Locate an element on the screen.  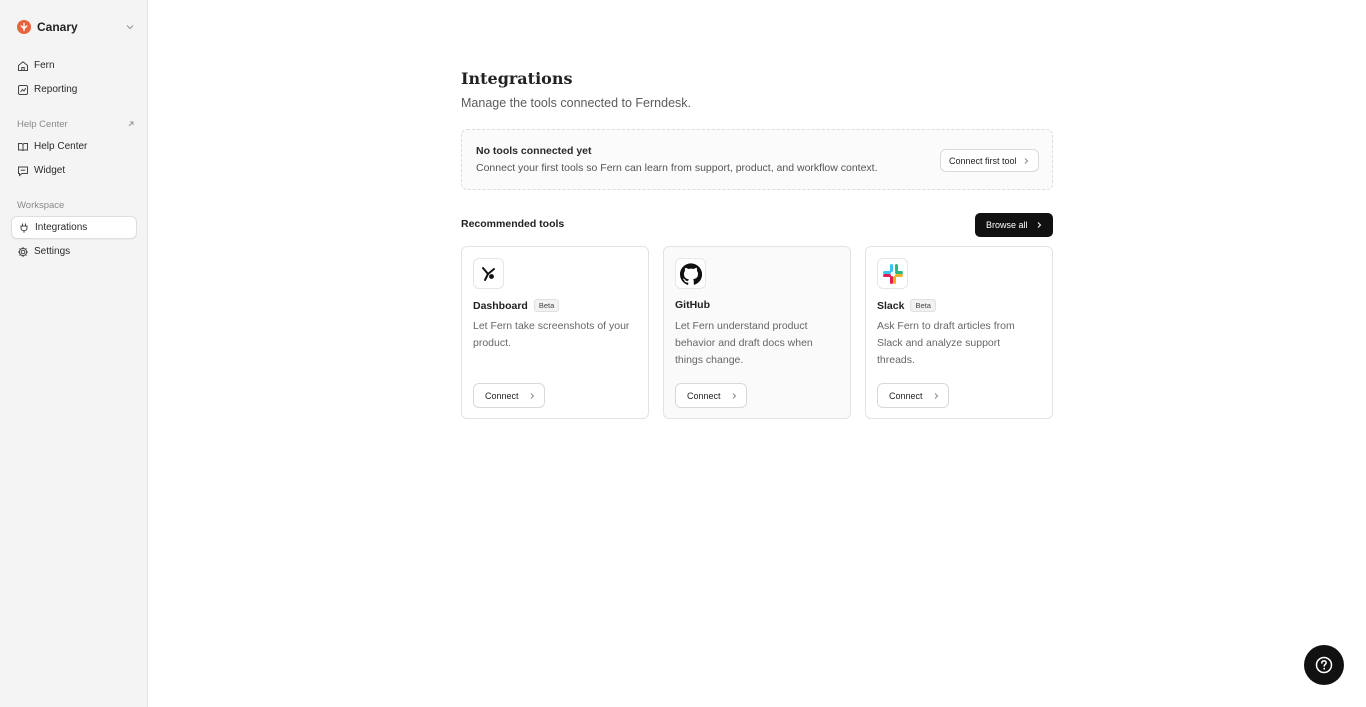
card-title-text: GitHub is located at coordinates (692, 305).